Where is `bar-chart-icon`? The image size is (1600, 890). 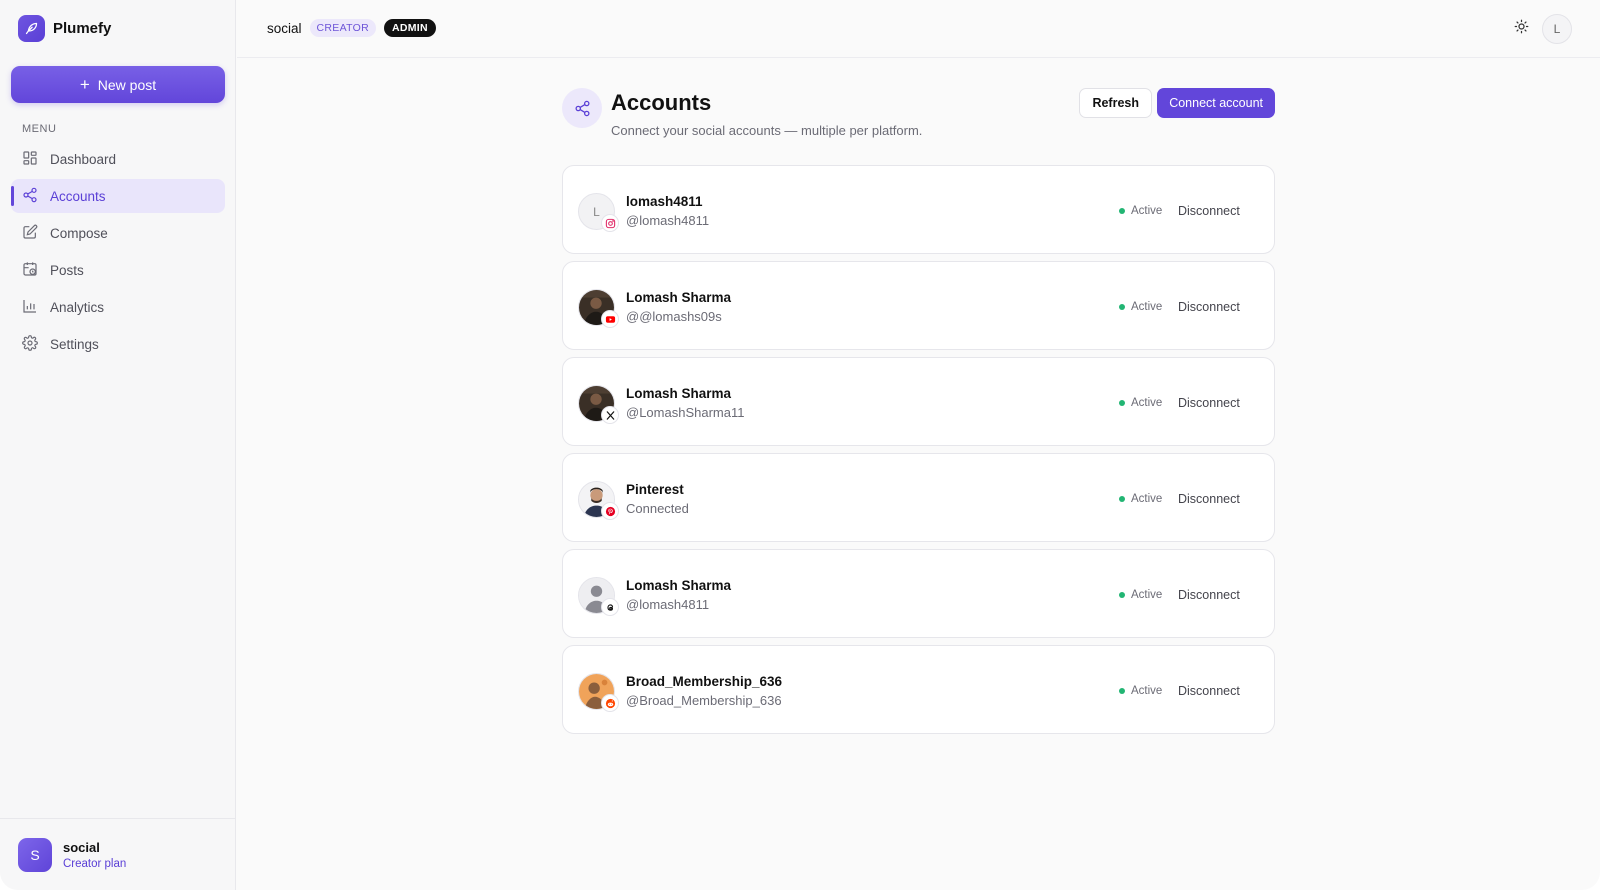 bar-chart-icon is located at coordinates (30, 307).